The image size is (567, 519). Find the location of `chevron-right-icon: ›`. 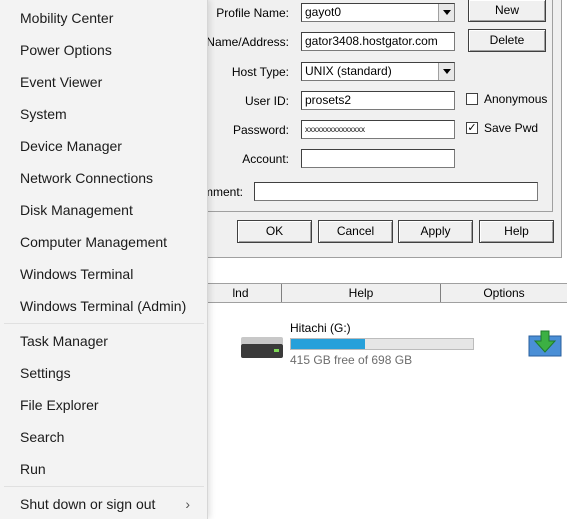

chevron-right-icon: › is located at coordinates (187, 504).